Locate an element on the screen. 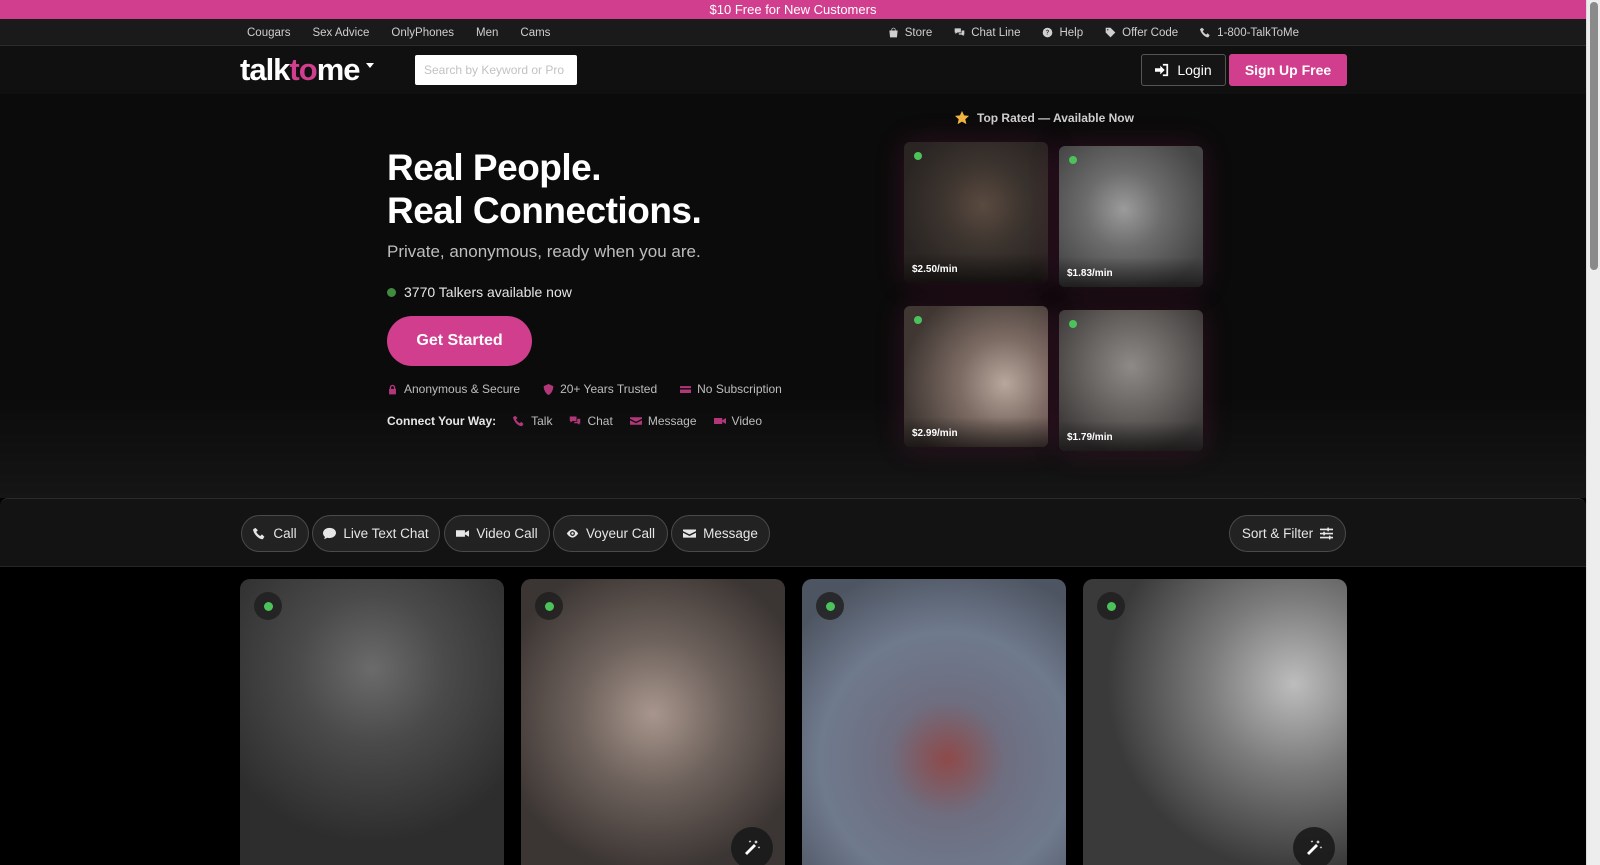  bag-icon is located at coordinates (893, 32).